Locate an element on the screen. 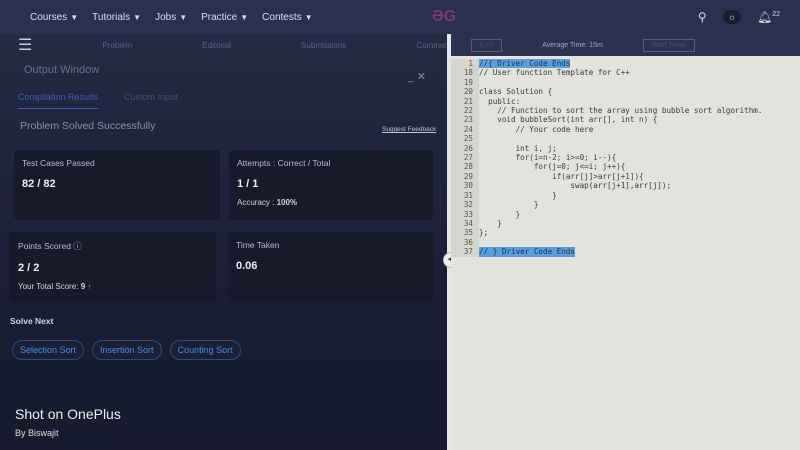 The image size is (800, 450). test-cases-card: Test Cases Passed 82 / 82 is located at coordinates (117, 185).